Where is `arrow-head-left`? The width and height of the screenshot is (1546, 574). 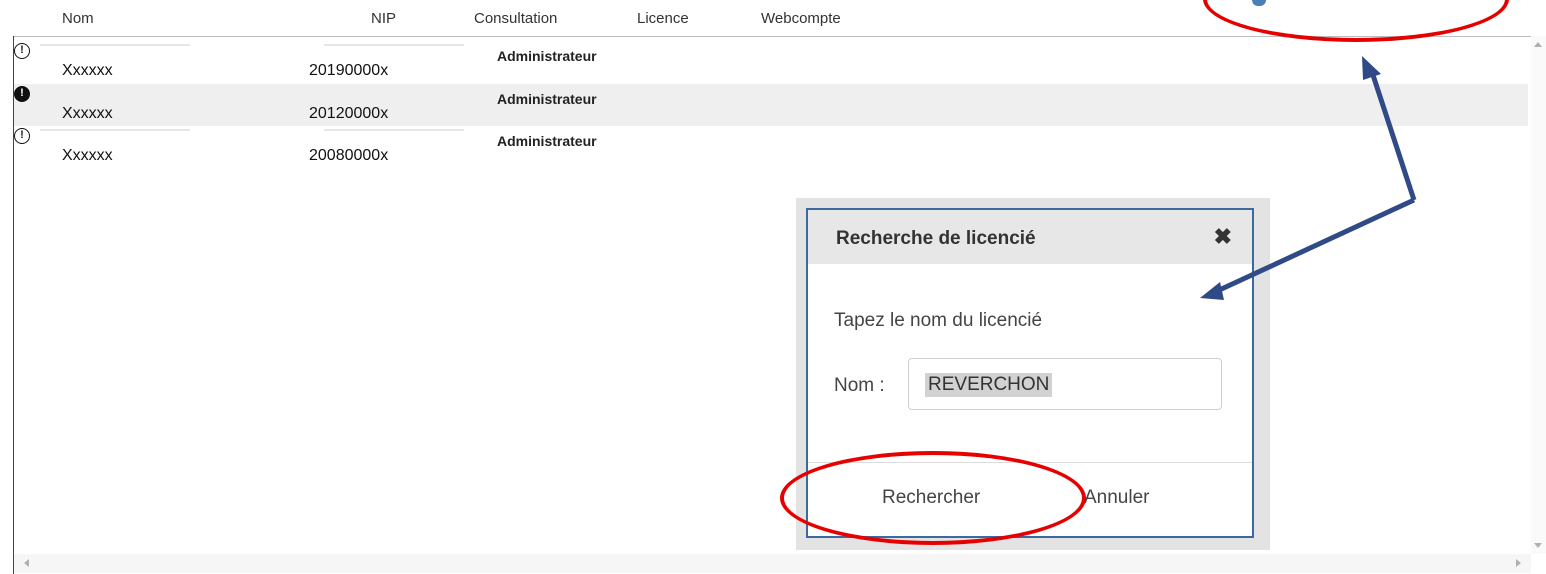
arrow-head-left is located at coordinates (1212, 291).